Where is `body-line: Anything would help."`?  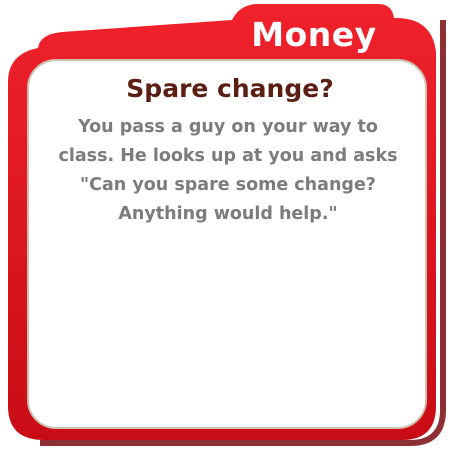
body-line: Anything would help." is located at coordinates (228, 214).